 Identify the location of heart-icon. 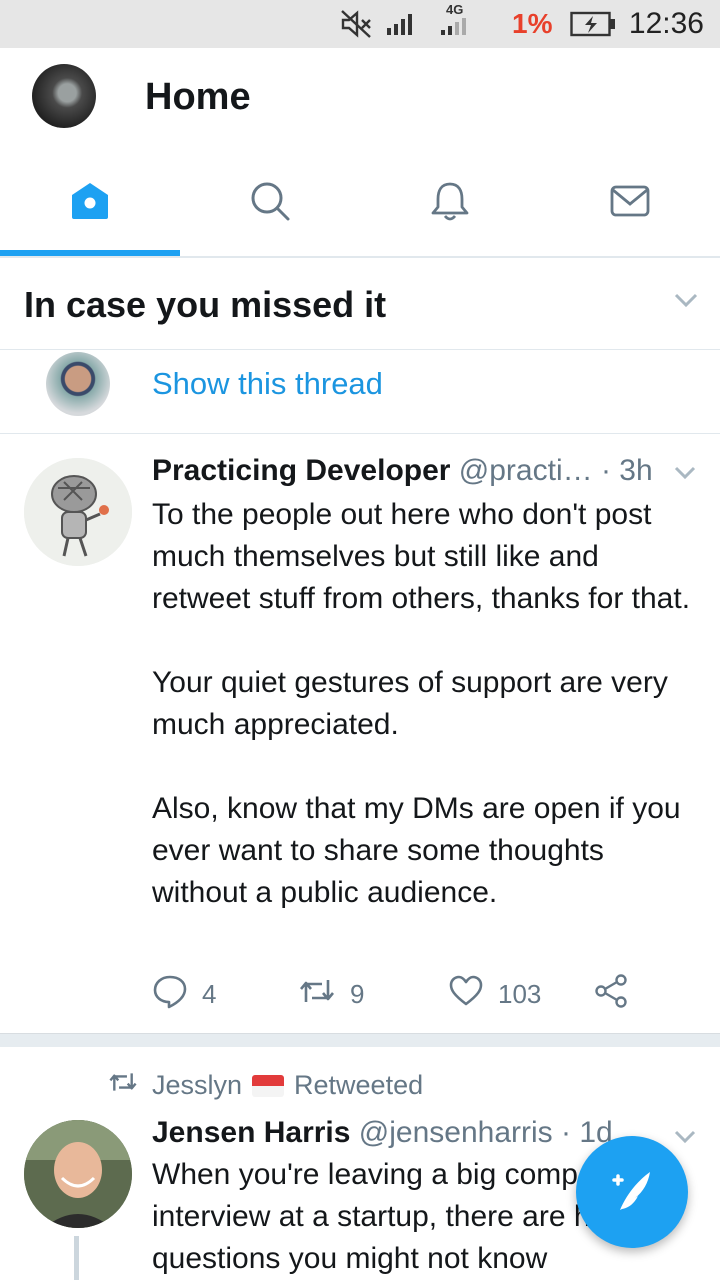
(466, 994).